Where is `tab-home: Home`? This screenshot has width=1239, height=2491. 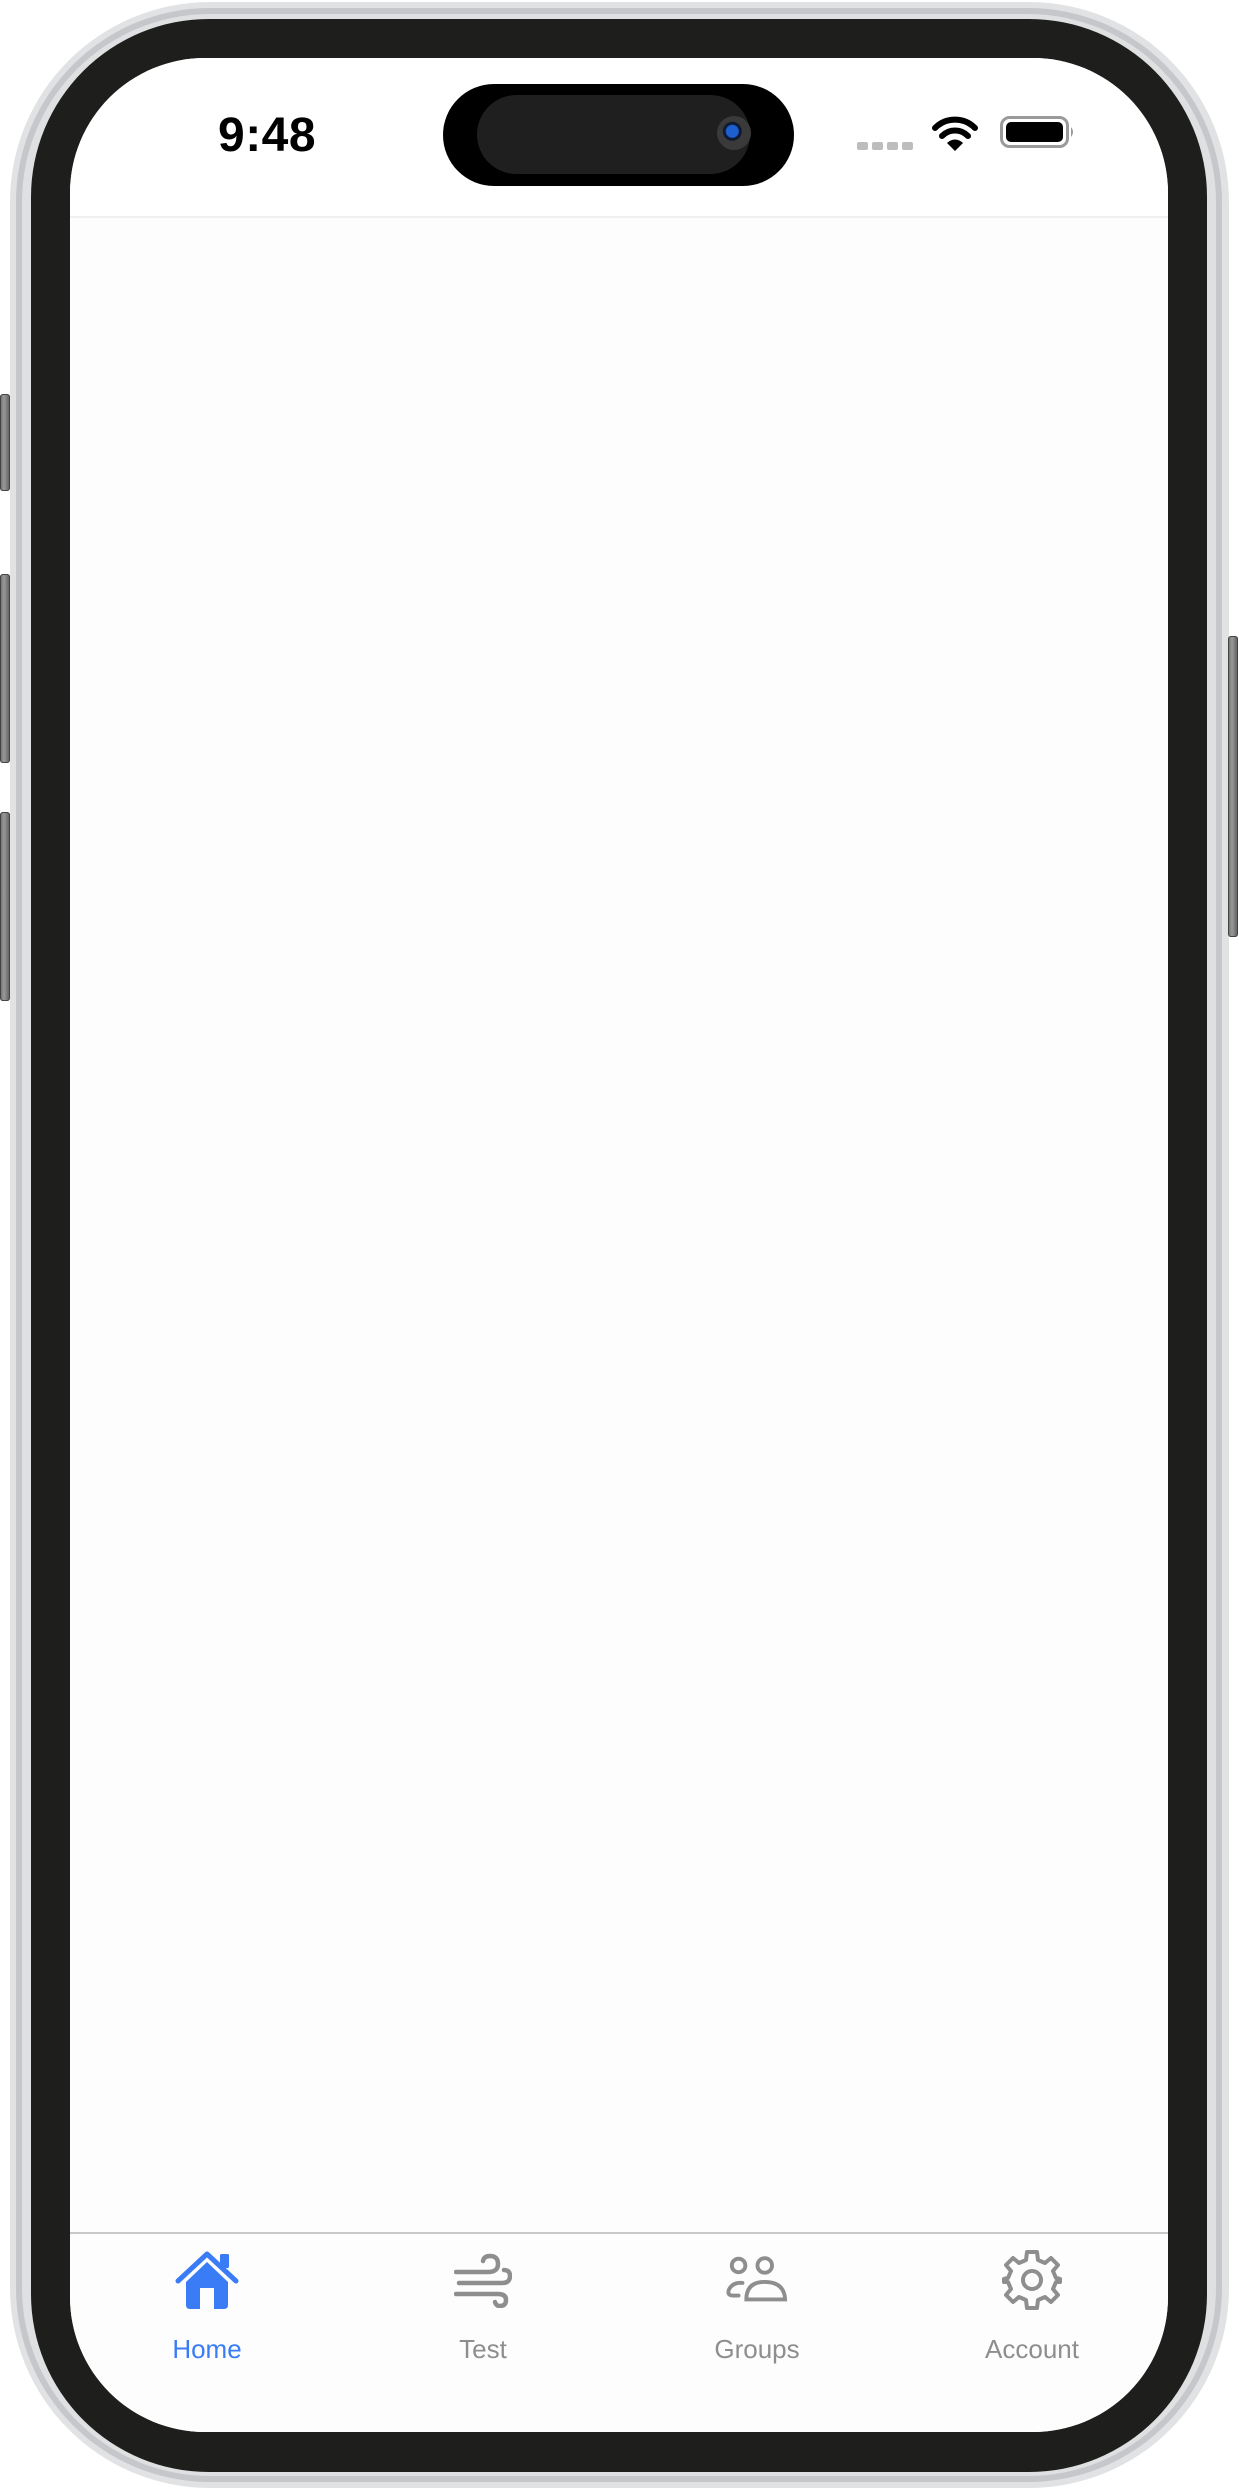 tab-home: Home is located at coordinates (207, 2313).